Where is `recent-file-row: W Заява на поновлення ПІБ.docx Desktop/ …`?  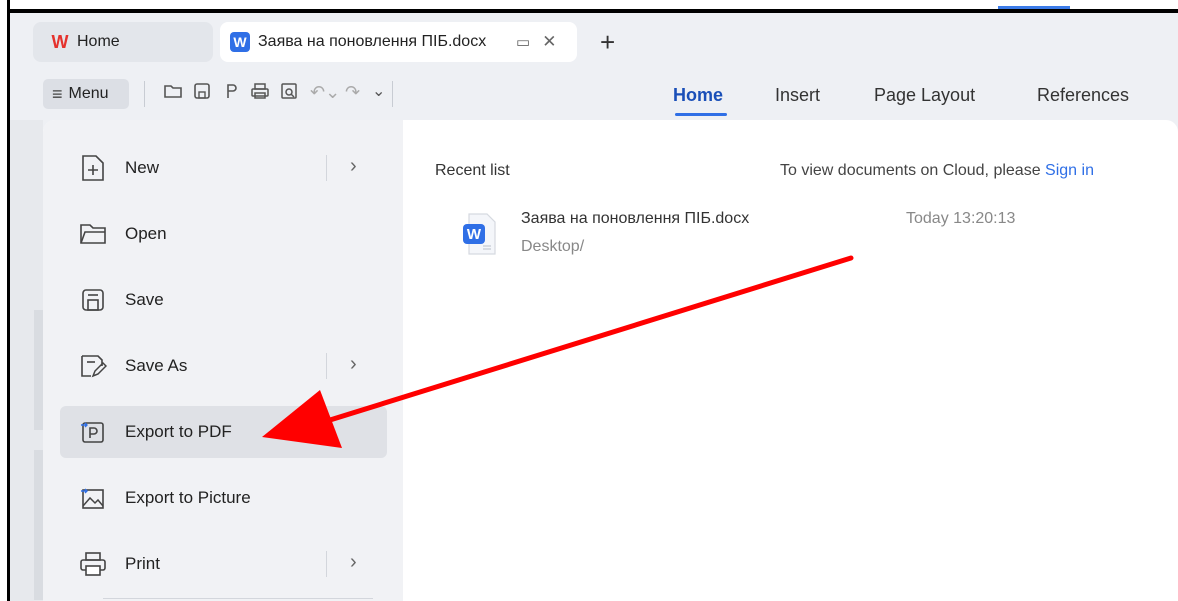
recent-file-row: W Заява на поновлення ПІБ.docx Desktop/ … is located at coordinates (763, 238).